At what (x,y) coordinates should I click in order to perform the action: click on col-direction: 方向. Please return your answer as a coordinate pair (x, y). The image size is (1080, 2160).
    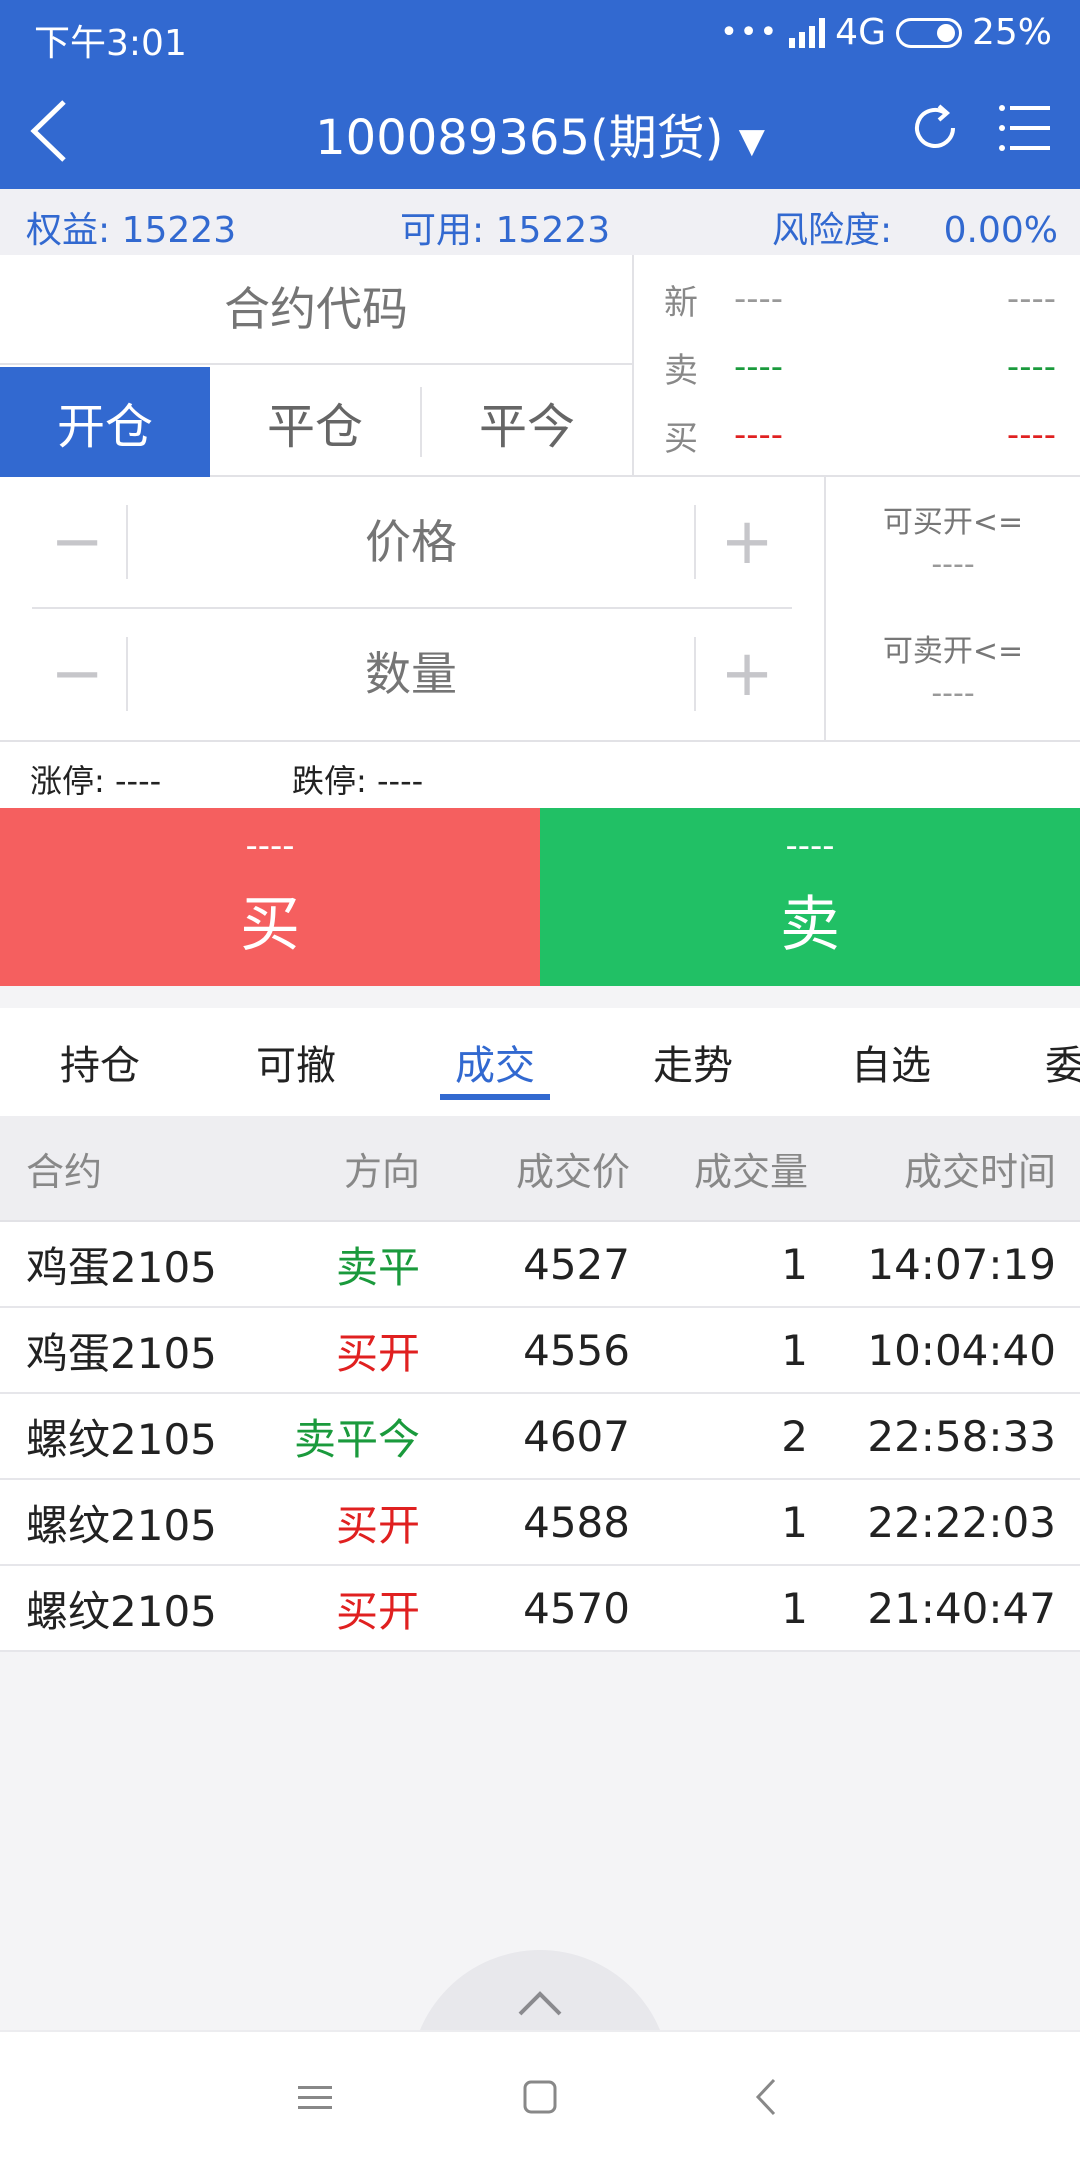
    Looking at the image, I should click on (381, 1171).